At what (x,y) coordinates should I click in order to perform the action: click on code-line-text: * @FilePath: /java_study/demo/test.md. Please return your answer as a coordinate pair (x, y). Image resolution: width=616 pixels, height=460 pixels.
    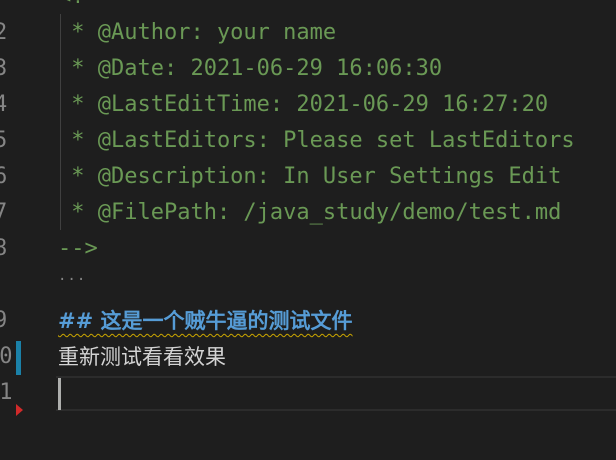
    Looking at the image, I should click on (310, 212).